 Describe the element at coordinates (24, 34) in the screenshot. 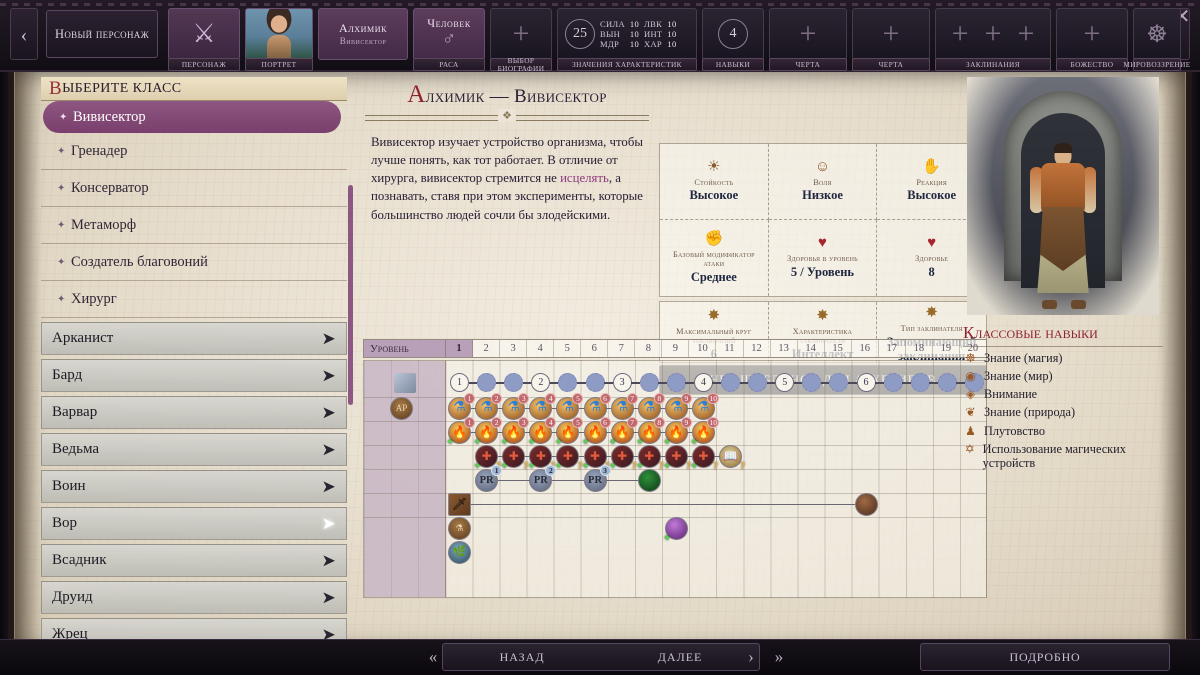

I see `prev-step-button: ‹` at that location.